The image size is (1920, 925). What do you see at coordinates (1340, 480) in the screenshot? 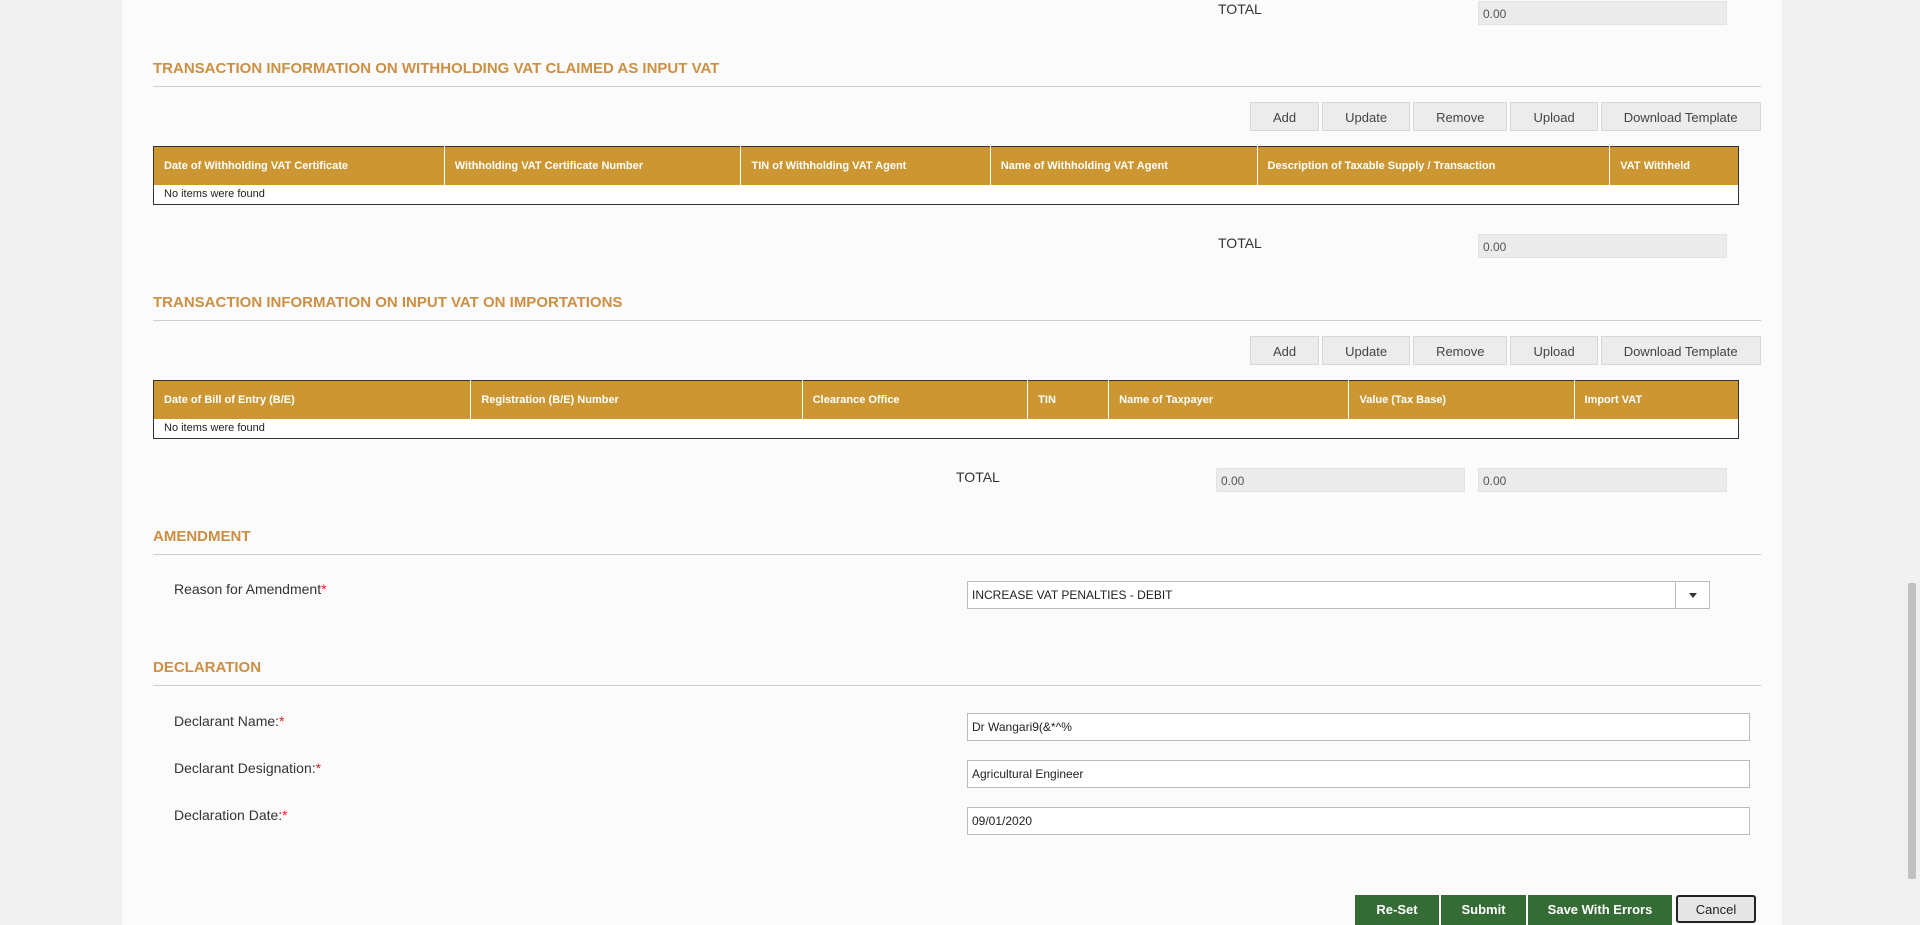
I see `importations-total-tax-base-field: 0.00` at bounding box center [1340, 480].